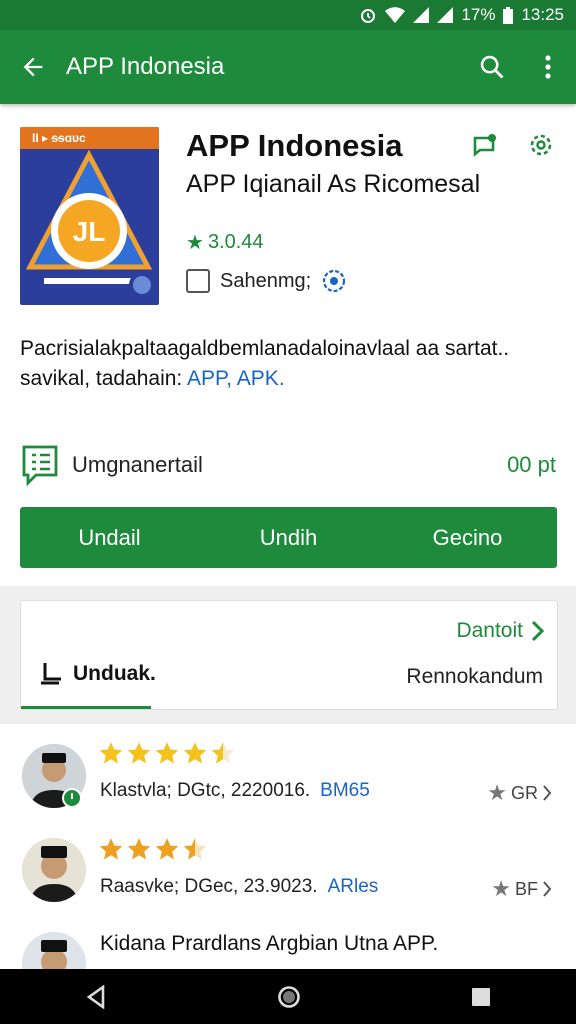  What do you see at coordinates (288, 67) in the screenshot?
I see `app-bar: APP Indonesia` at bounding box center [288, 67].